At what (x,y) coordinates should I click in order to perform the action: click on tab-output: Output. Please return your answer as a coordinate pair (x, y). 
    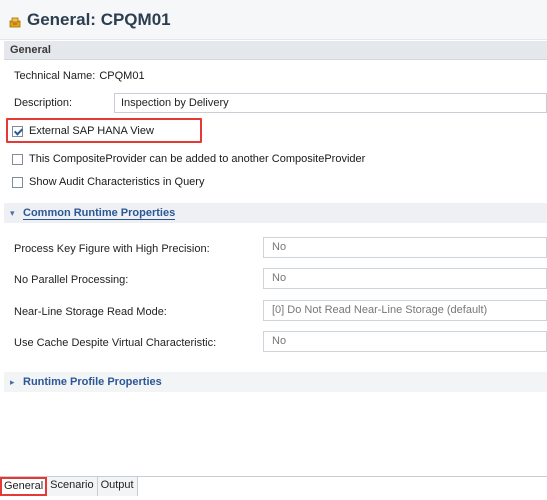
    Looking at the image, I should click on (117, 486).